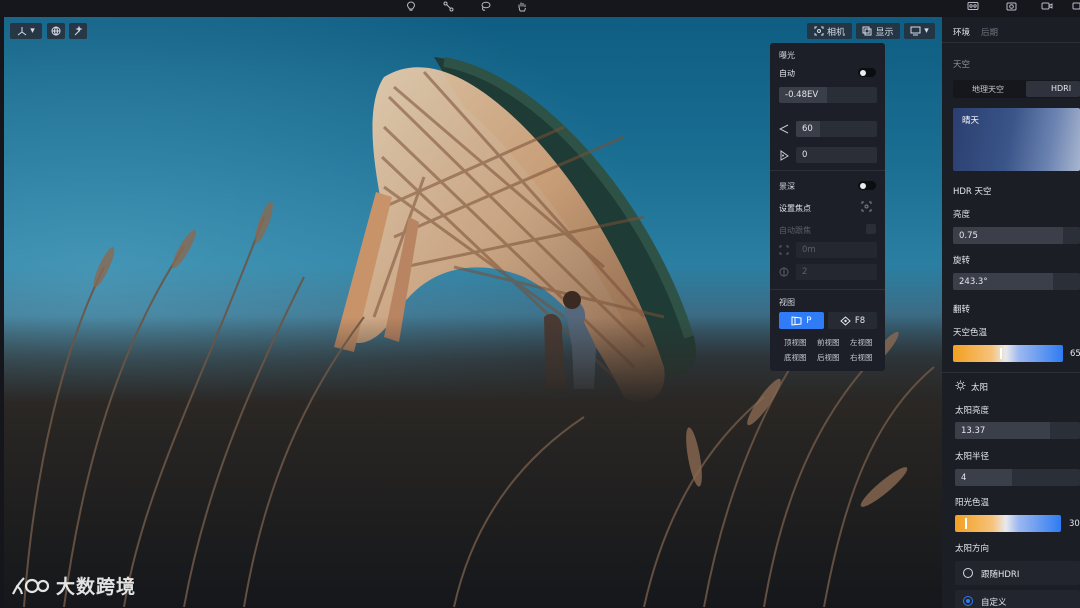 This screenshot has height=608, width=1080. Describe the element at coordinates (971, 121) in the screenshot. I see `preset-name: 晴天` at that location.